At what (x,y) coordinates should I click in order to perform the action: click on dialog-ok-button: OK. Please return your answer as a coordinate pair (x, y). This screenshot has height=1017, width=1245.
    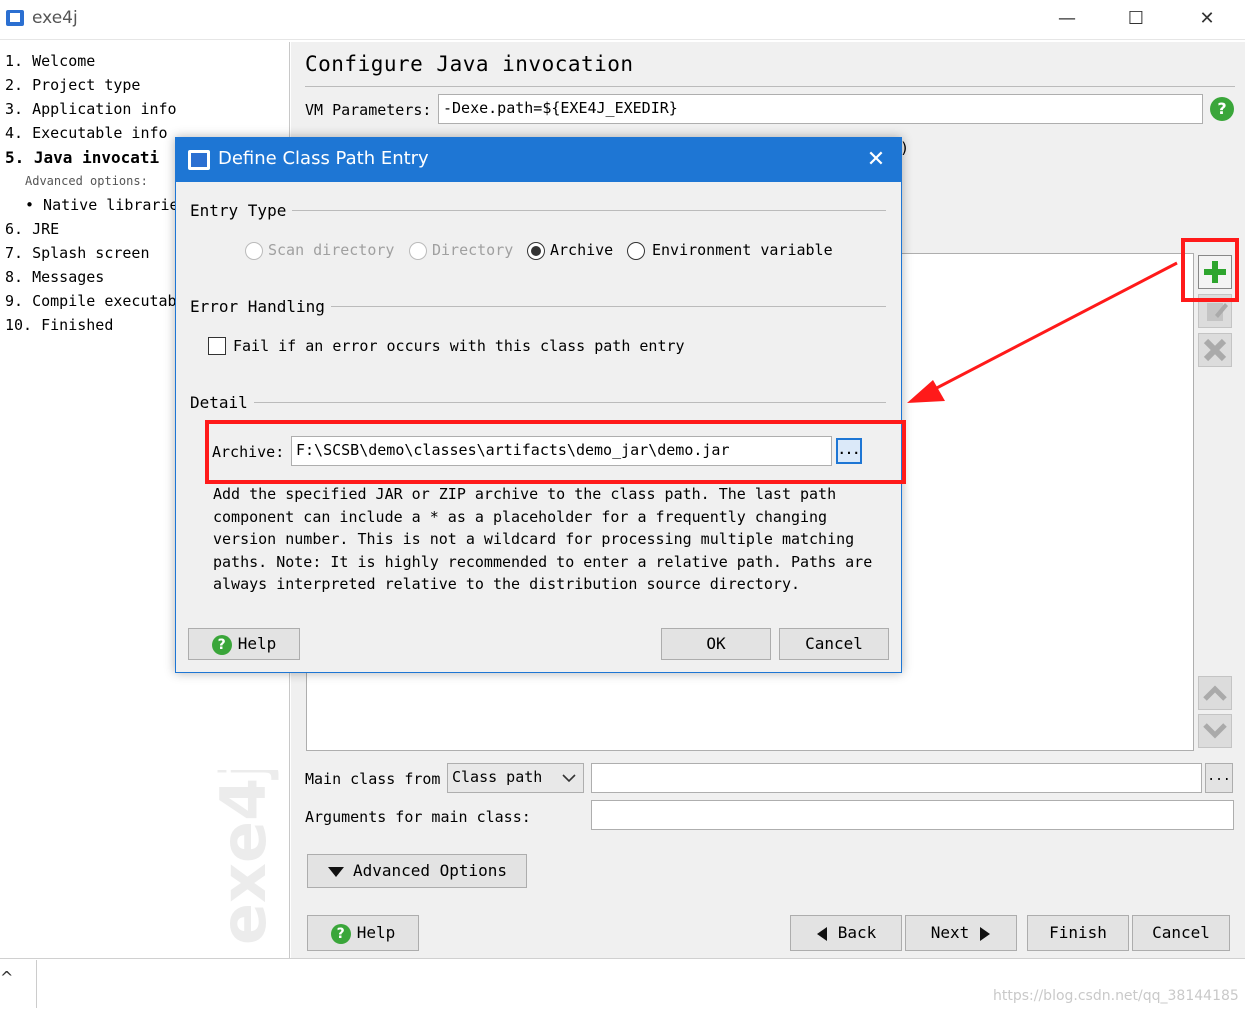
    Looking at the image, I should click on (716, 644).